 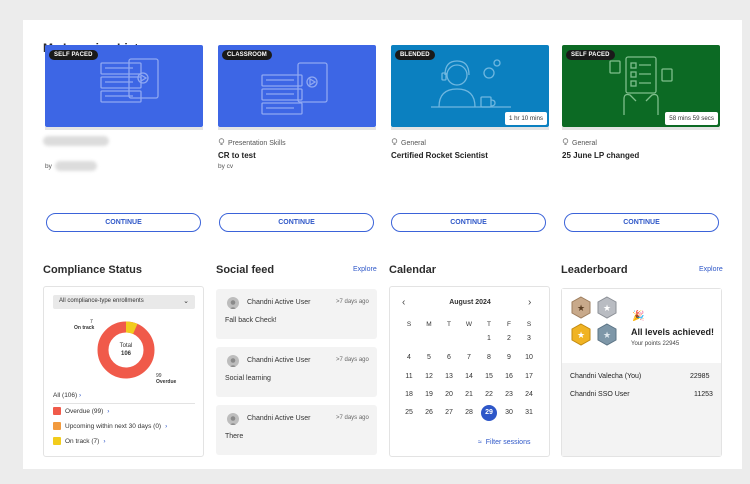 I want to click on duration-label: 58 mins 59 secs, so click(x=691, y=118).